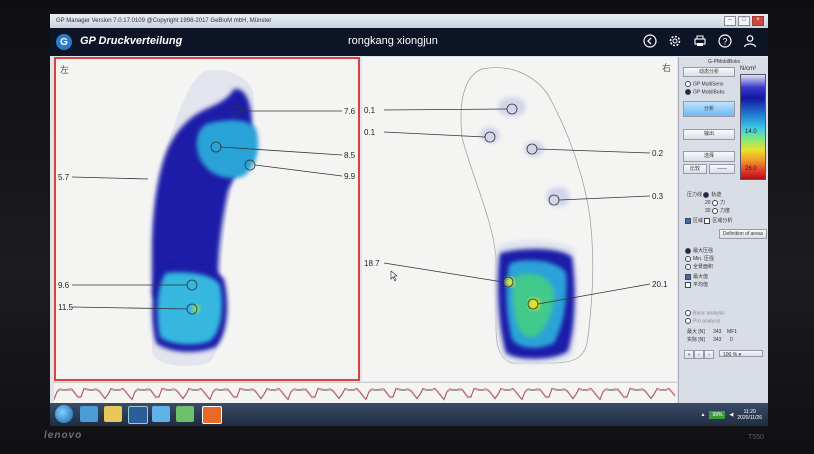 The height and width of the screenshot is (454, 814). I want to click on maximize-button: □, so click(744, 21).